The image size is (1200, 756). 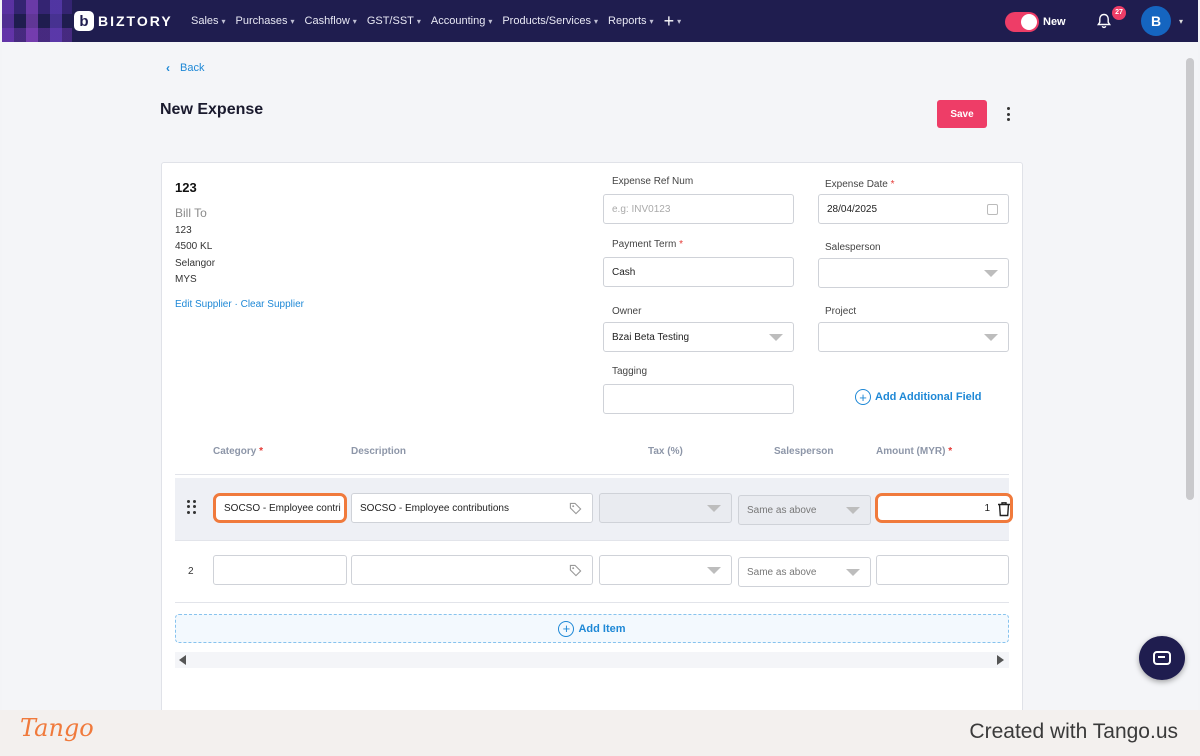 What do you see at coordinates (235, 451) in the screenshot?
I see `col-header-category-text: Category` at bounding box center [235, 451].